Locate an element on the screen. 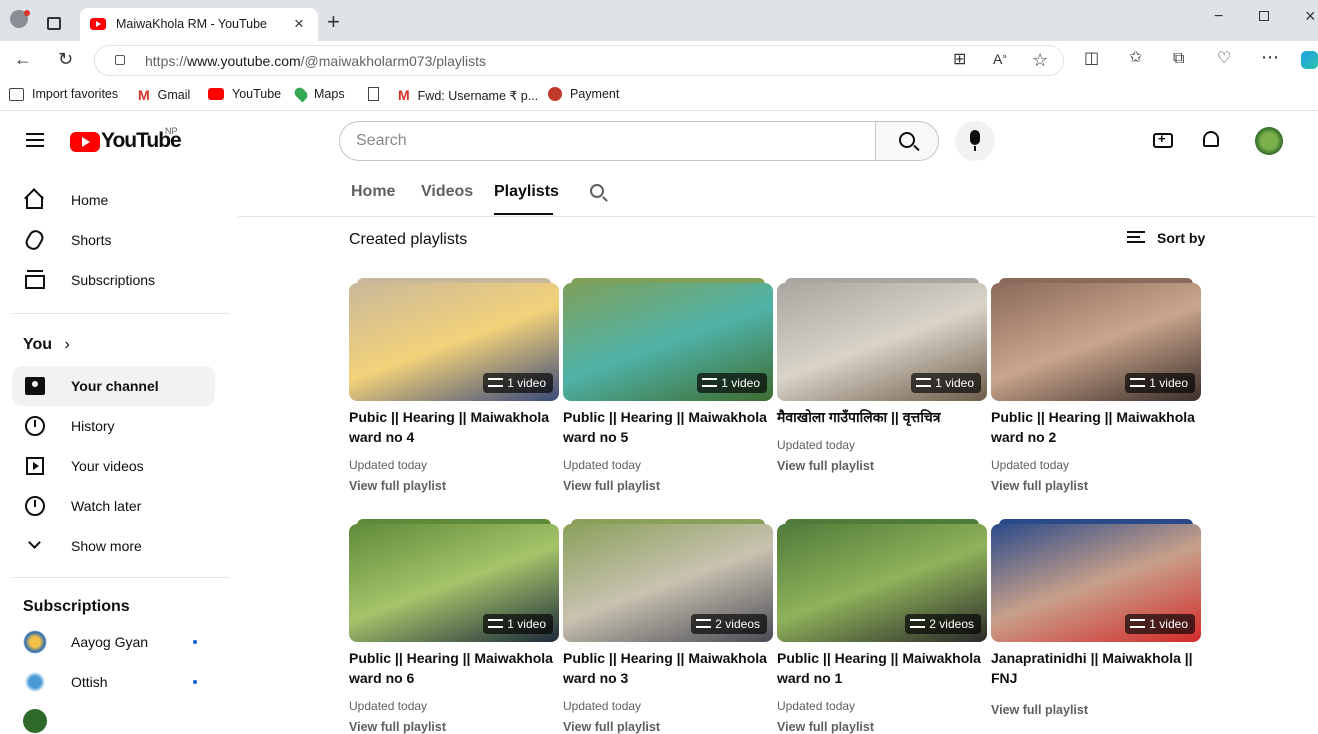 The image size is (1318, 734). sidebar-item-shorts: Shorts is located at coordinates (113, 240).